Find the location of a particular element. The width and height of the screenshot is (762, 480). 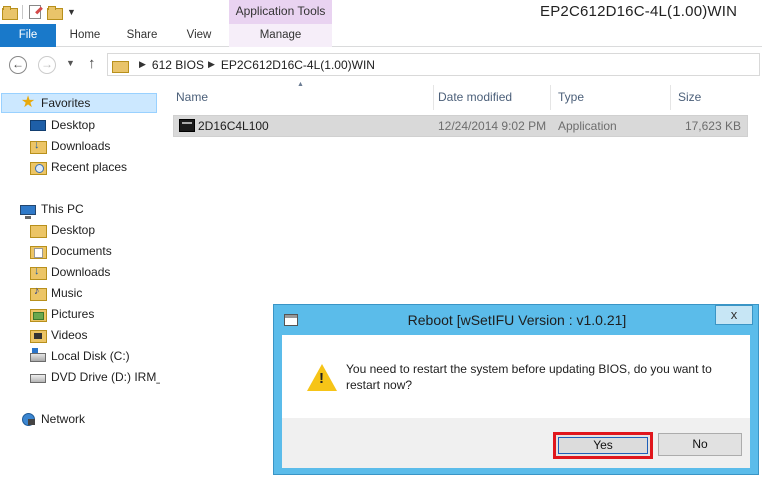

tab-file: File is located at coordinates (28, 35).